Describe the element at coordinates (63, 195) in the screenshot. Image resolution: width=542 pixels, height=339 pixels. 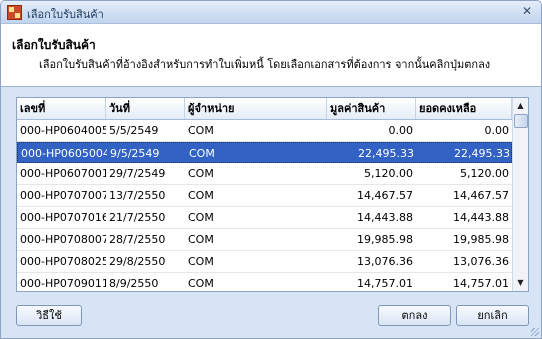
I see `cell-no: 000-HP0707007` at that location.